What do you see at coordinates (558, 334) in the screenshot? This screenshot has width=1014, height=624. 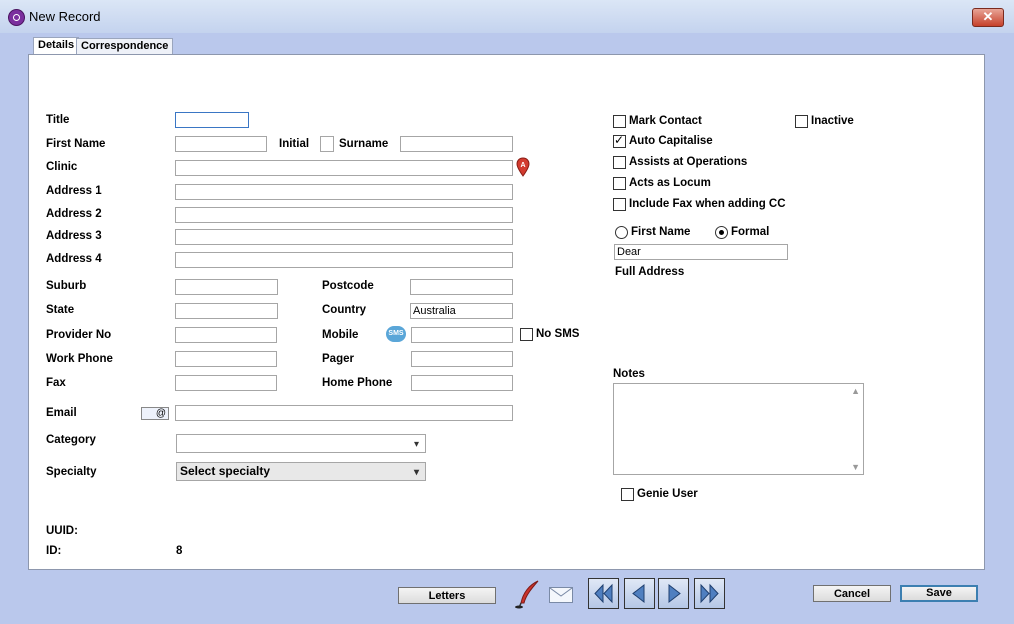 I see `no-sms-label: No SMS` at bounding box center [558, 334].